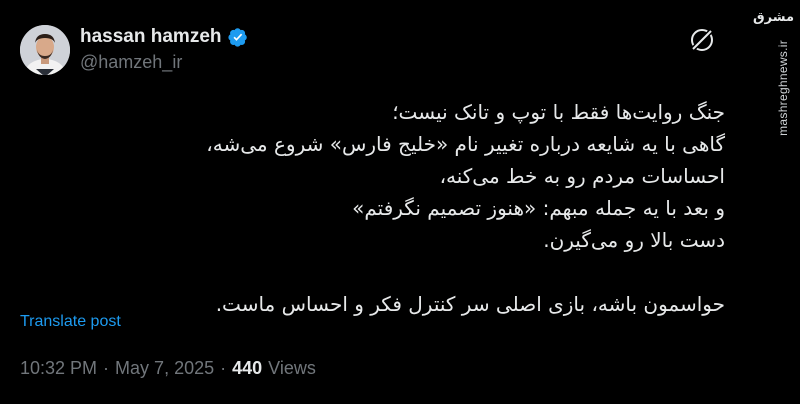 The height and width of the screenshot is (404, 800). Describe the element at coordinates (247, 368) in the screenshot. I see `views-count: 440` at that location.